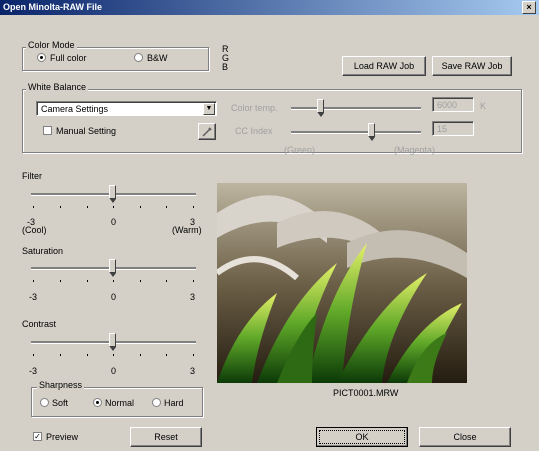 Image resolution: width=539 pixels, height=451 pixels. I want to click on sharpness-normal-radio, so click(97, 402).